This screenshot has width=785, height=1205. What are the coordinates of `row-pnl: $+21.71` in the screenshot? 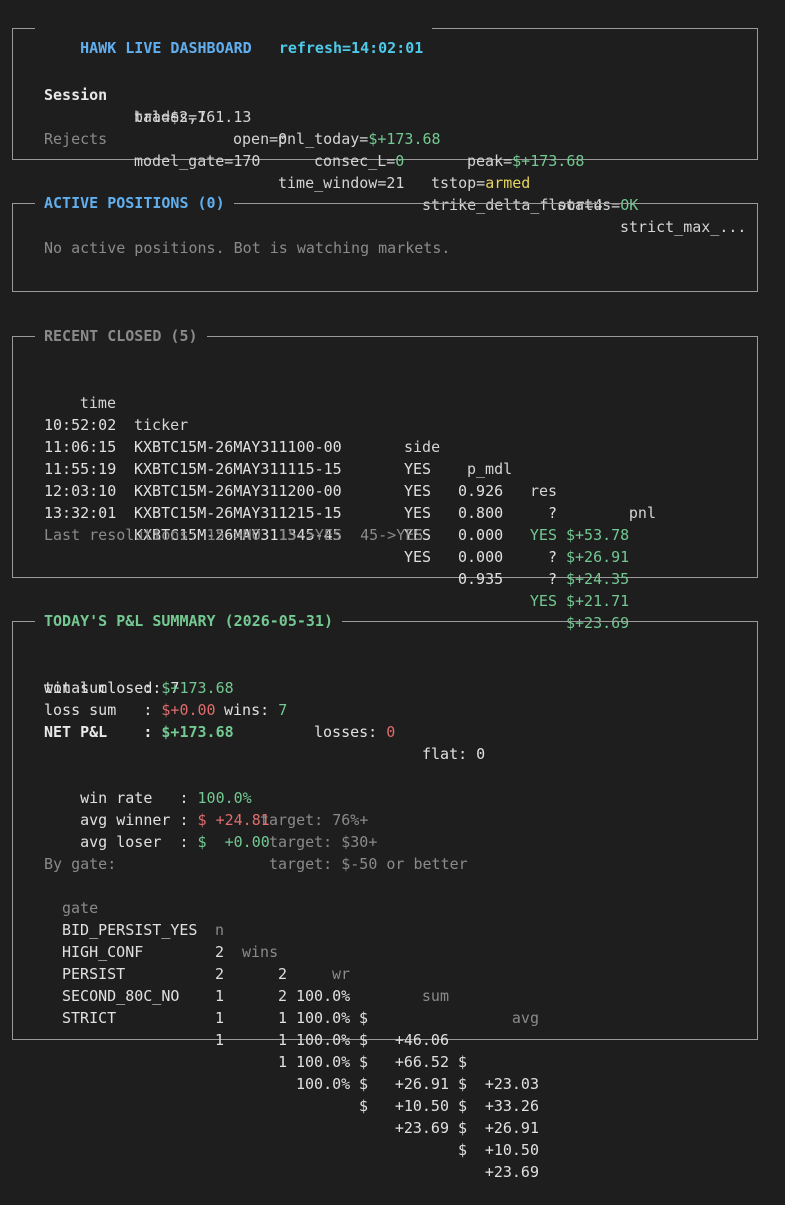 It's located at (598, 601).